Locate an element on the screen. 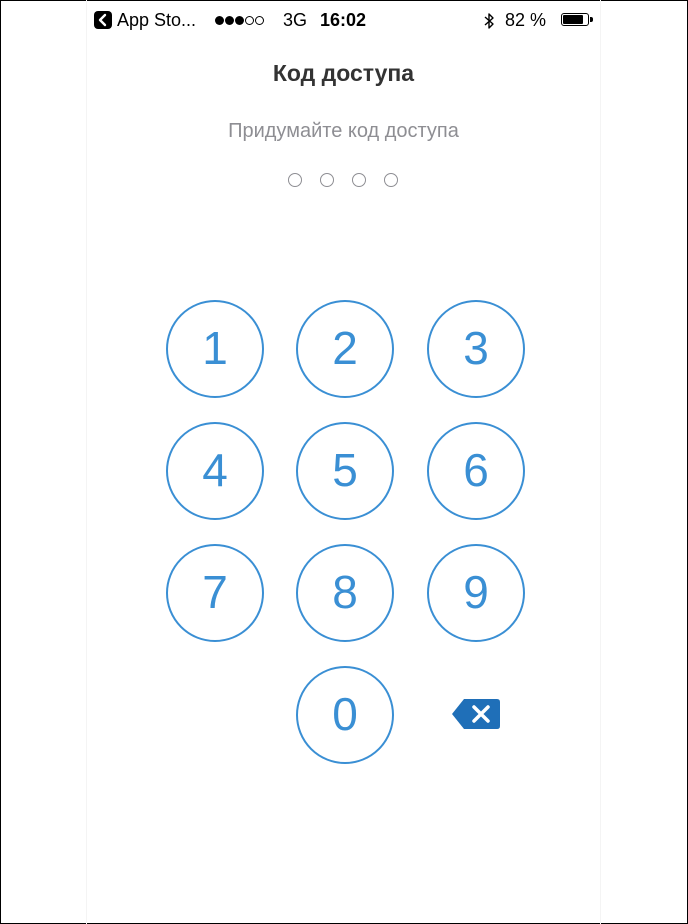 The width and height of the screenshot is (688, 924). bluetooth-icon is located at coordinates (489, 23).